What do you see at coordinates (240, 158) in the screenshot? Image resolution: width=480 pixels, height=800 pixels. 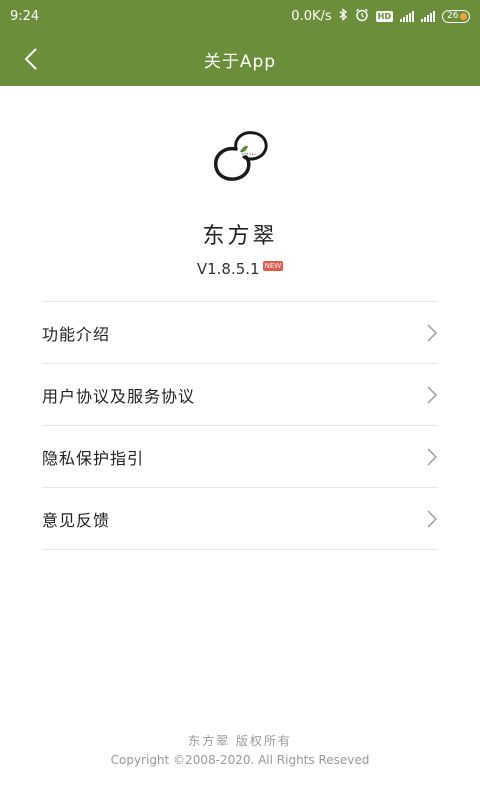 I see `brand-logo-icon` at bounding box center [240, 158].